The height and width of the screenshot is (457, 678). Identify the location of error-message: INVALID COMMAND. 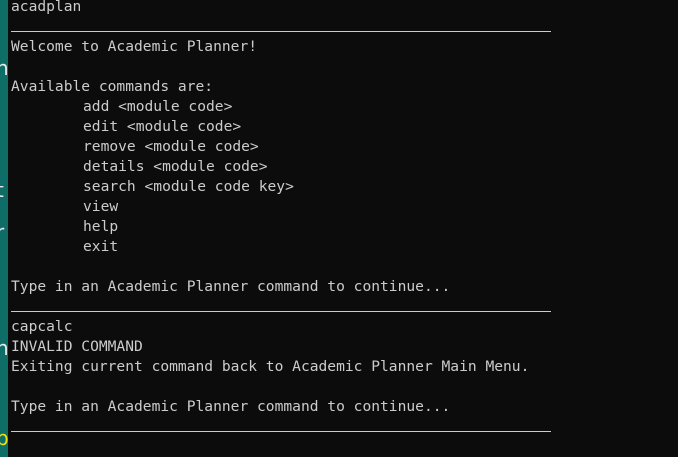
(77, 346).